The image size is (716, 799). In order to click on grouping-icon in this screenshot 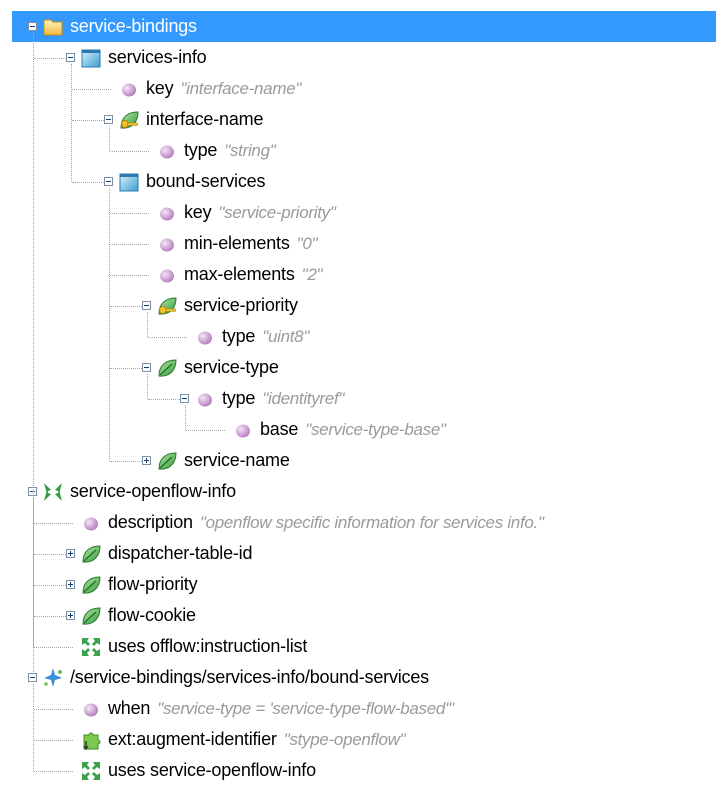, I will do `click(53, 492)`.